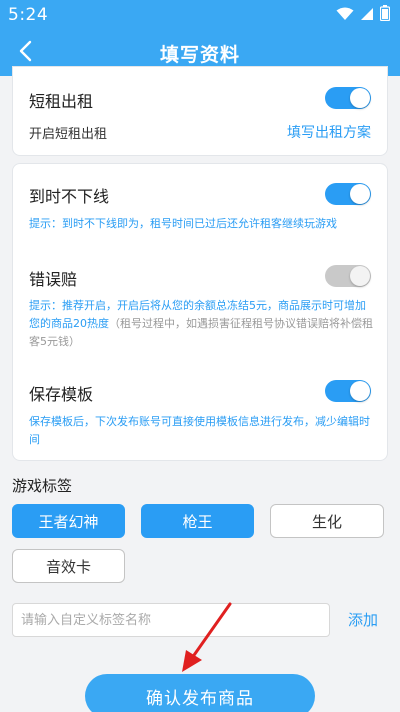  I want to click on error-comp-title: 错误赔, so click(53, 279).